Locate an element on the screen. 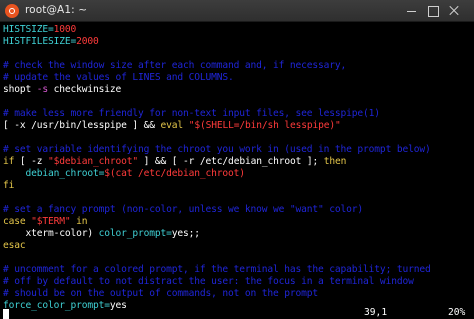 This screenshot has width=474, height=319. editor-line: debian_chroot=$(cat /etc/debian_chroot) is located at coordinates (124, 174).